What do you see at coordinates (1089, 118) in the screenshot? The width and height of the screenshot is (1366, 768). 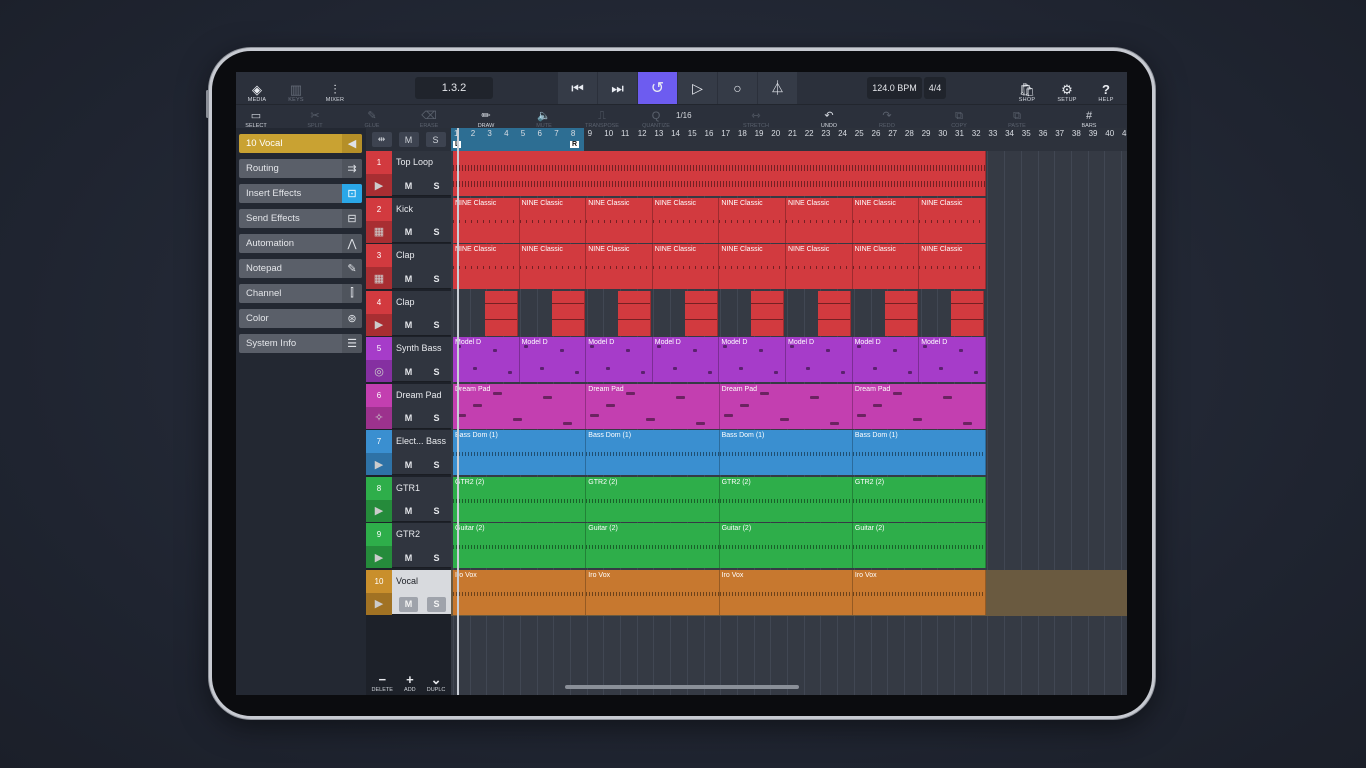 I see `bars-button: # BARS` at bounding box center [1089, 118].